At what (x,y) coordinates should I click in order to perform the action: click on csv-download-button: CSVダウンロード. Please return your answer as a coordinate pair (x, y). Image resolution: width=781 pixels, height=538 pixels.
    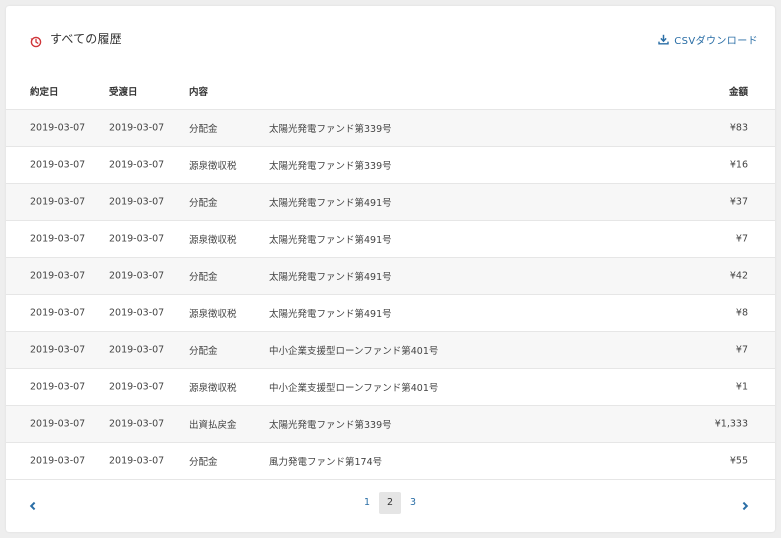
    Looking at the image, I should click on (708, 39).